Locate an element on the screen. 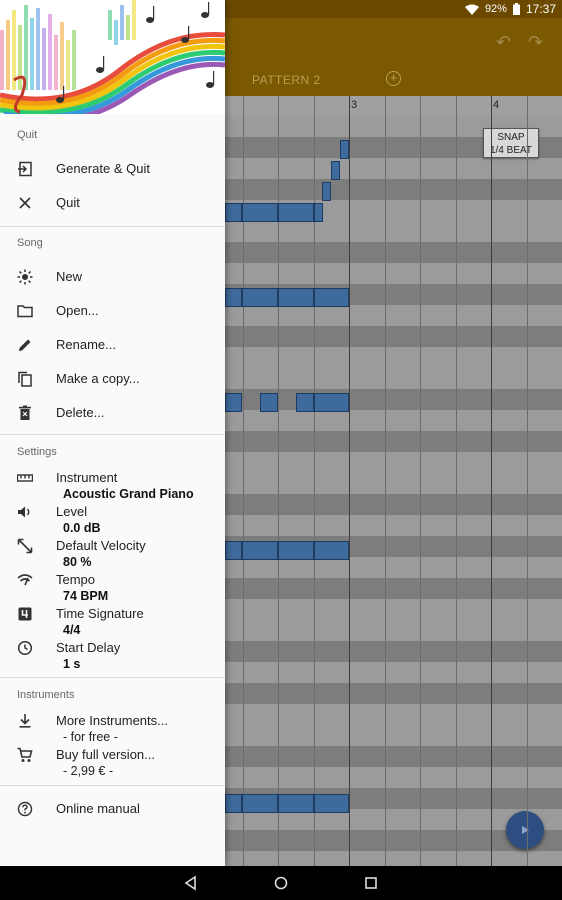 The width and height of the screenshot is (562, 900). music-rainbow-illustration is located at coordinates (112, 57).